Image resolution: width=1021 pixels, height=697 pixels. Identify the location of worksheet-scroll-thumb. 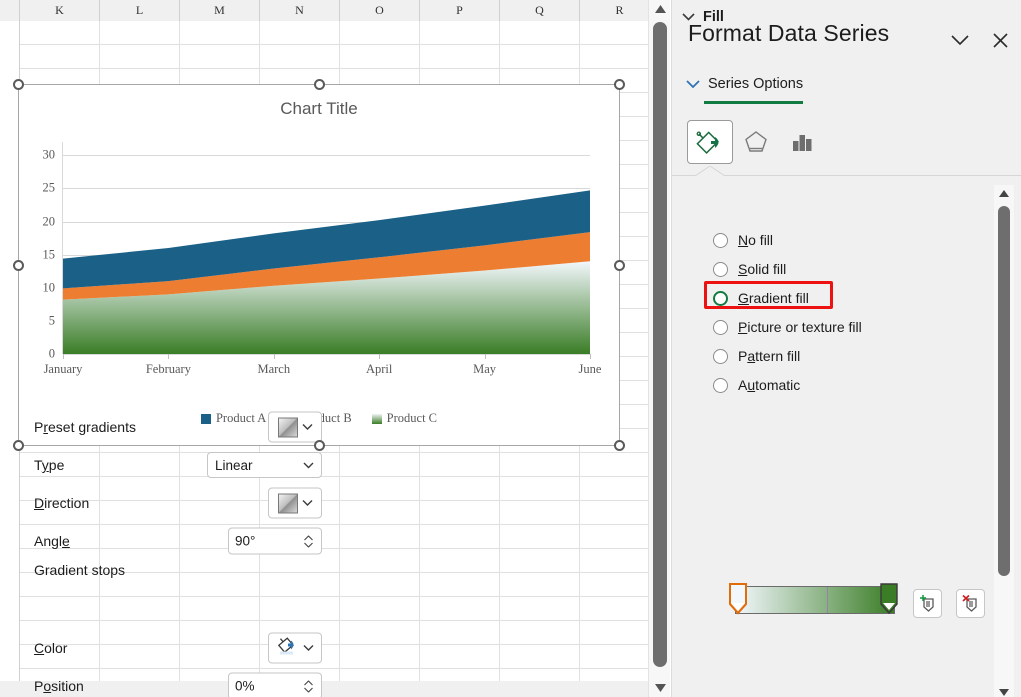
(660, 344).